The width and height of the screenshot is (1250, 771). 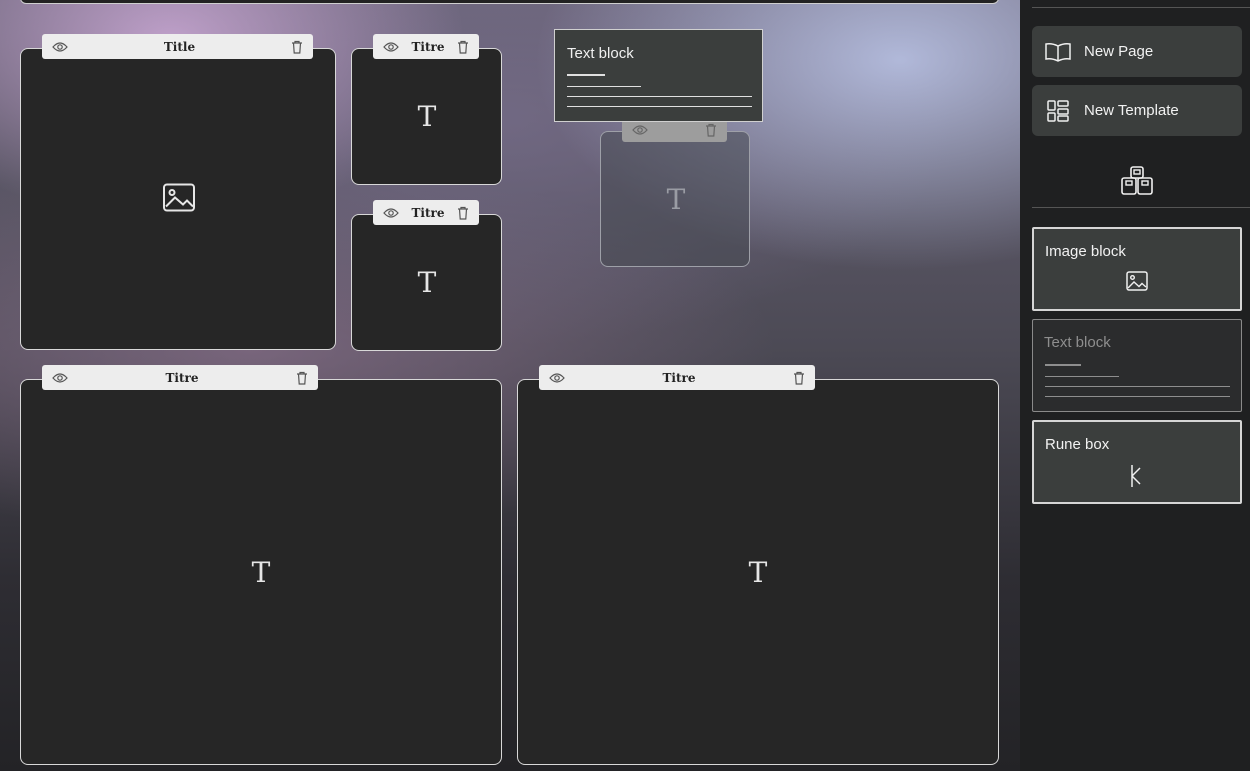 I want to click on rune-box-card: Rune box, so click(x=1137, y=462).